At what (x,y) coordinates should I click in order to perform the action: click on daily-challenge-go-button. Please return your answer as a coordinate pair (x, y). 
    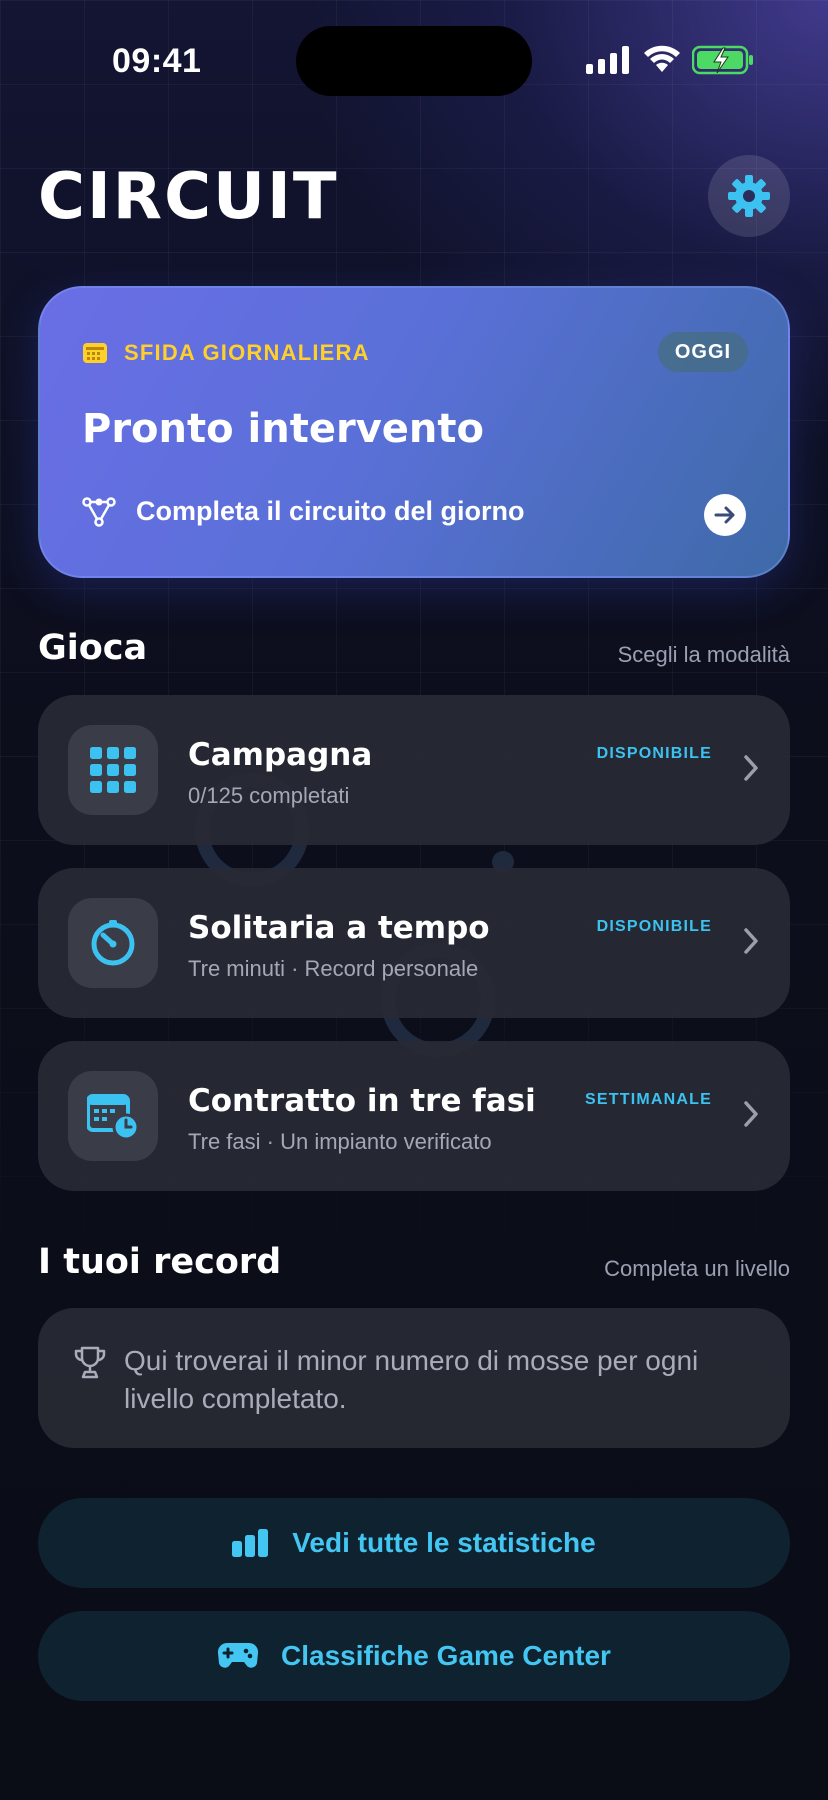
    Looking at the image, I should click on (725, 515).